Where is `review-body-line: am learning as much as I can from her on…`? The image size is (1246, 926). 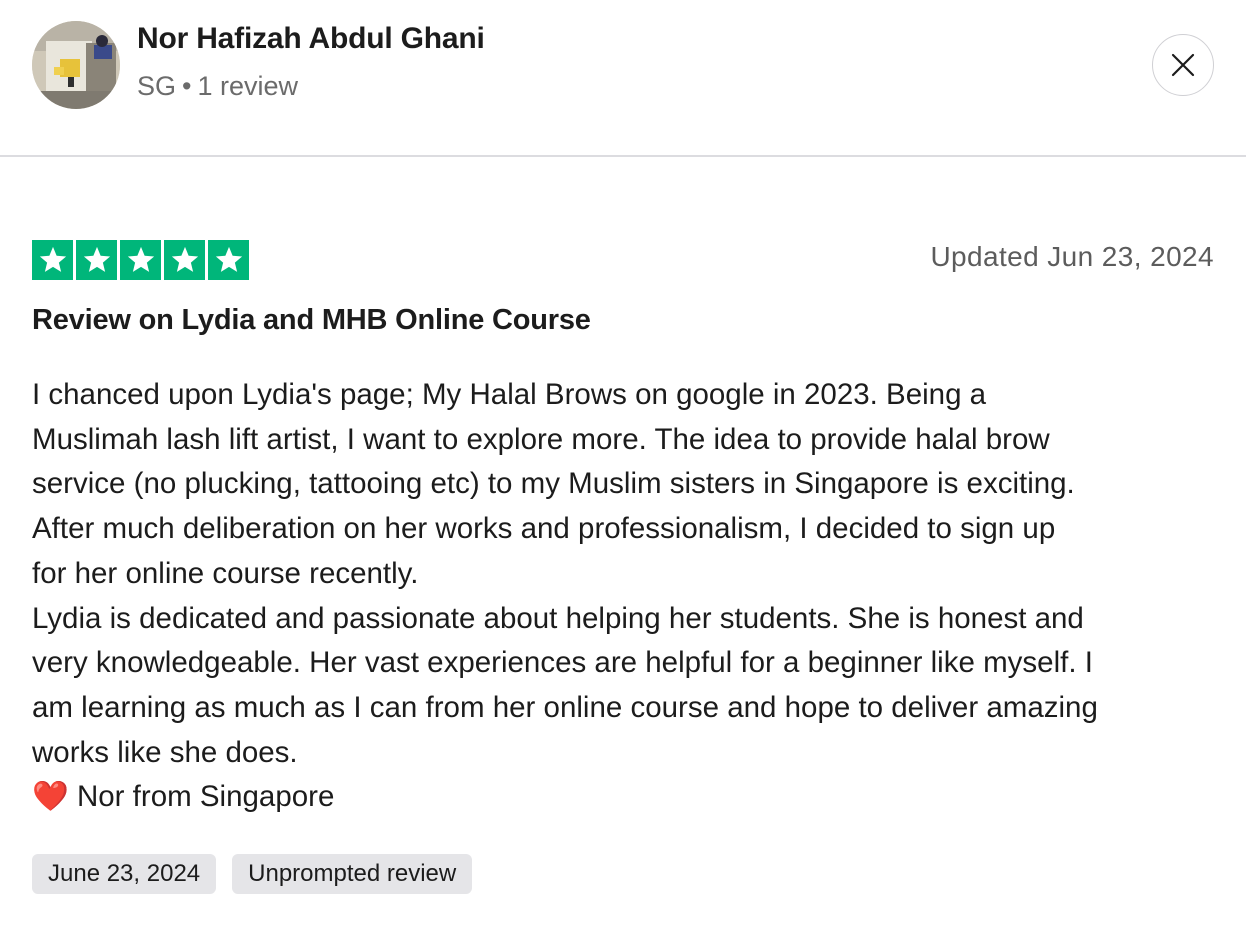 review-body-line: am learning as much as I can from her on… is located at coordinates (565, 707).